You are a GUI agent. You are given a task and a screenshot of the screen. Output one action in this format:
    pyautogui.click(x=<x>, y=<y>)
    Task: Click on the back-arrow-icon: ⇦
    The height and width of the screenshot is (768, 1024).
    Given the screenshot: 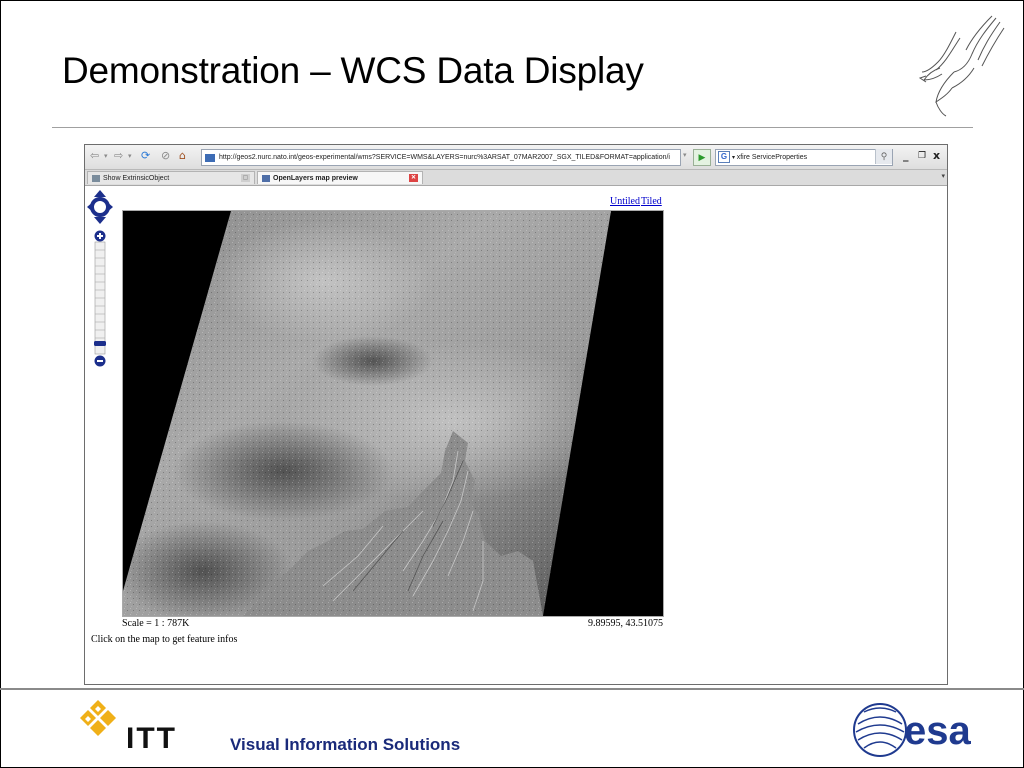 What is the action you would take?
    pyautogui.click(x=94, y=155)
    